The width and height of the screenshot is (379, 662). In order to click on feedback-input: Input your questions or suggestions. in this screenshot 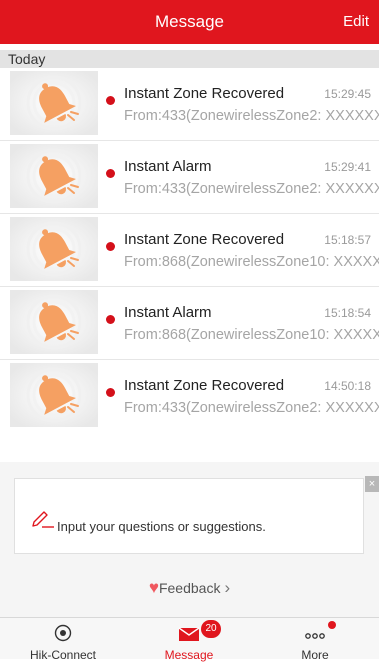, I will do `click(189, 516)`.